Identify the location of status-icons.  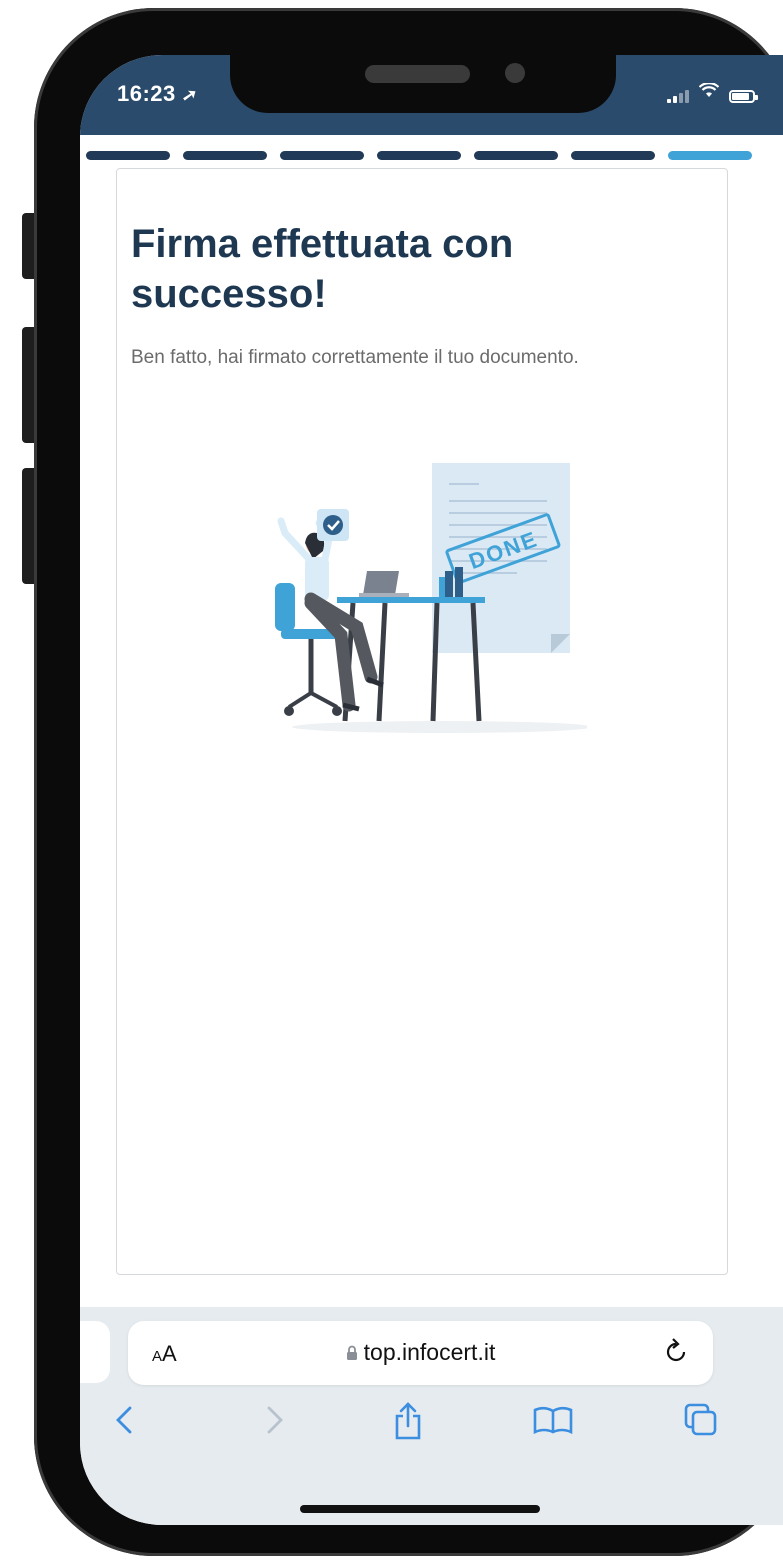
(712, 92).